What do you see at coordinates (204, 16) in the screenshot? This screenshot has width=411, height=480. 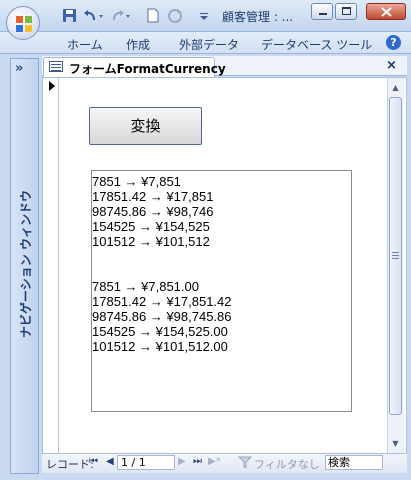 I see `customize-dropdown-icon` at bounding box center [204, 16].